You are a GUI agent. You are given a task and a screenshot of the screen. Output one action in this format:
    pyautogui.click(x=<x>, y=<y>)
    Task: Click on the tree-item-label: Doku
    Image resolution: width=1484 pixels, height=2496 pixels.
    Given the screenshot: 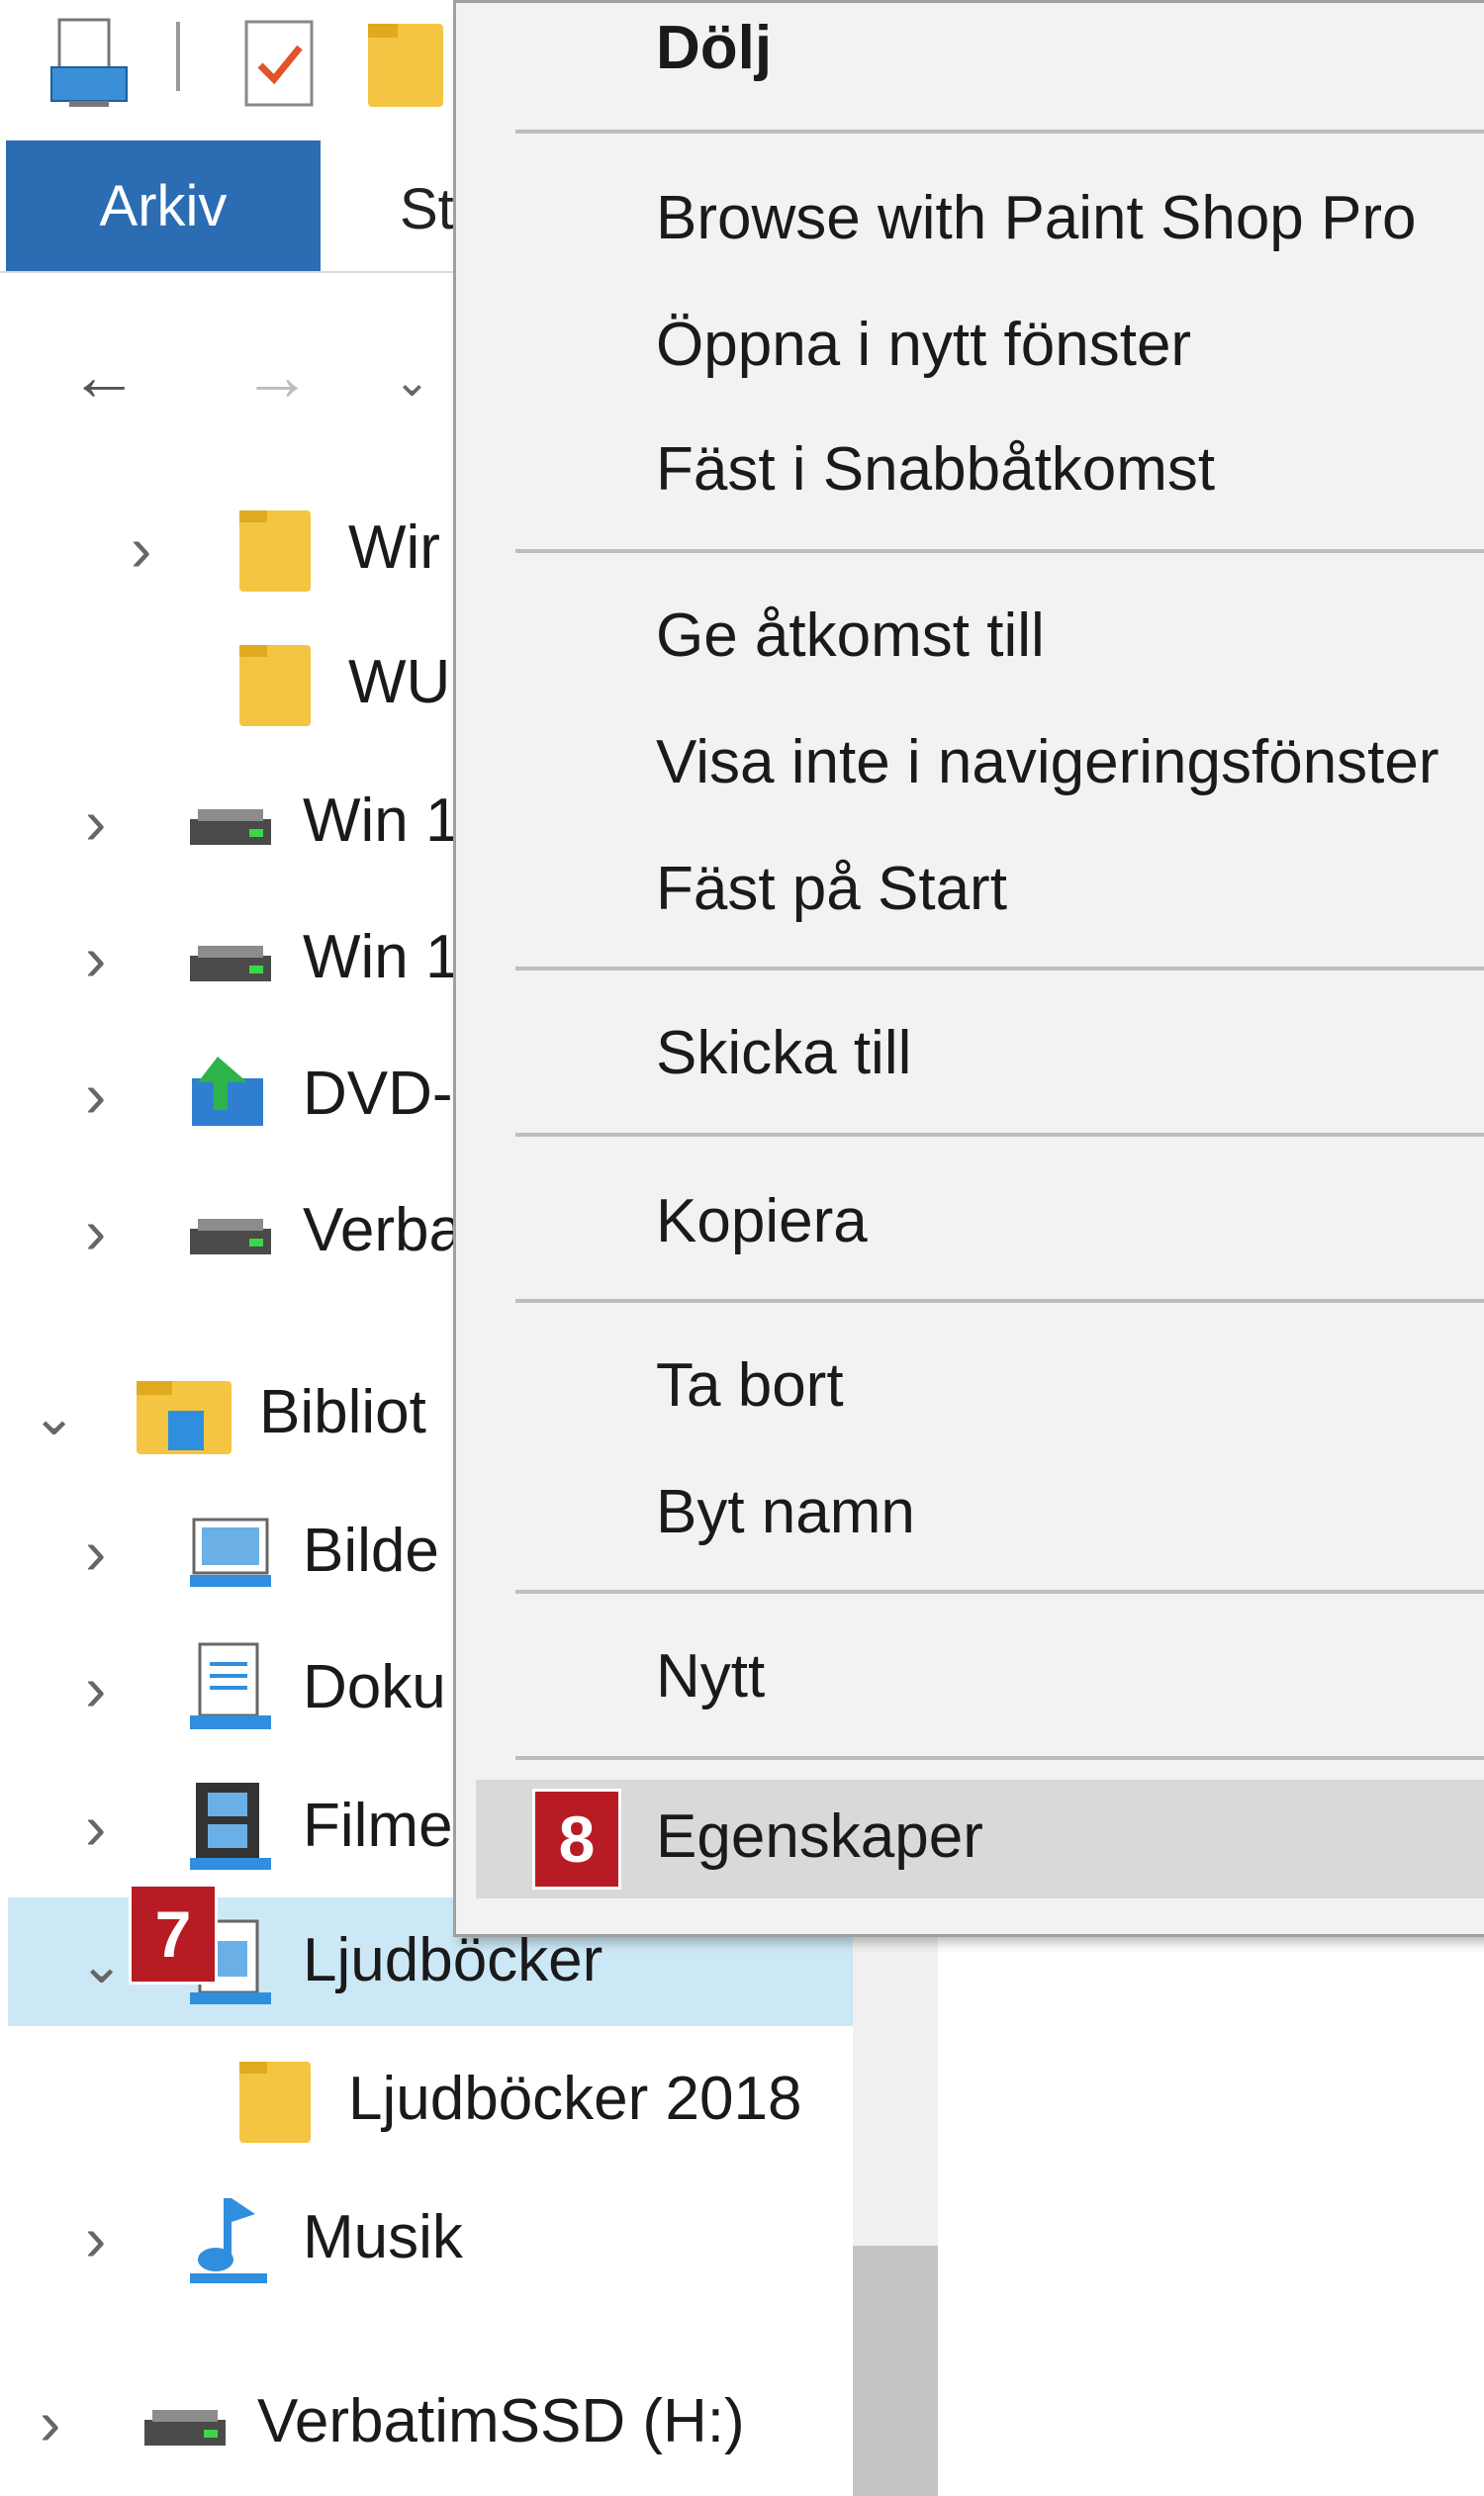 What is the action you would take?
    pyautogui.click(x=374, y=1687)
    